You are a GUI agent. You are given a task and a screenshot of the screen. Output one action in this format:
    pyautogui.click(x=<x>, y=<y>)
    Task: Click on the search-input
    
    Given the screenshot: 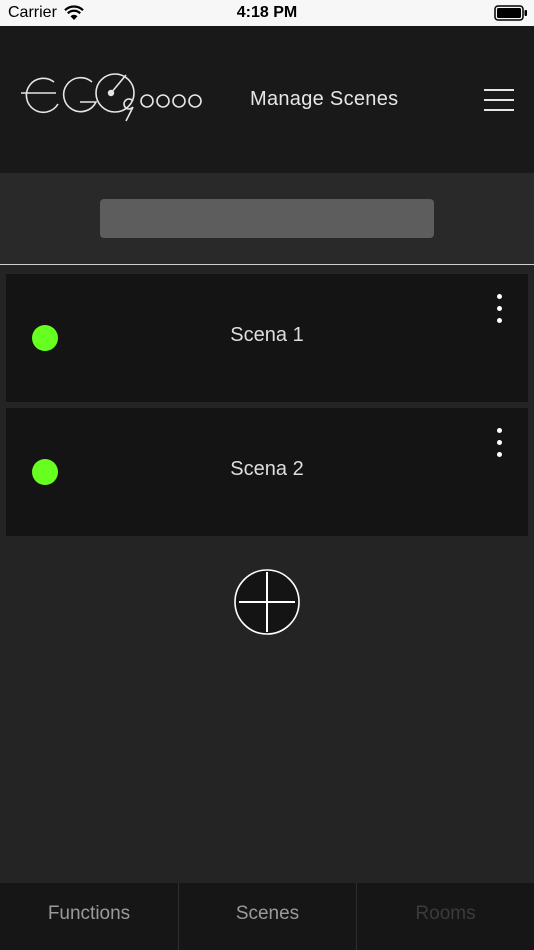 What is the action you would take?
    pyautogui.click(x=267, y=218)
    